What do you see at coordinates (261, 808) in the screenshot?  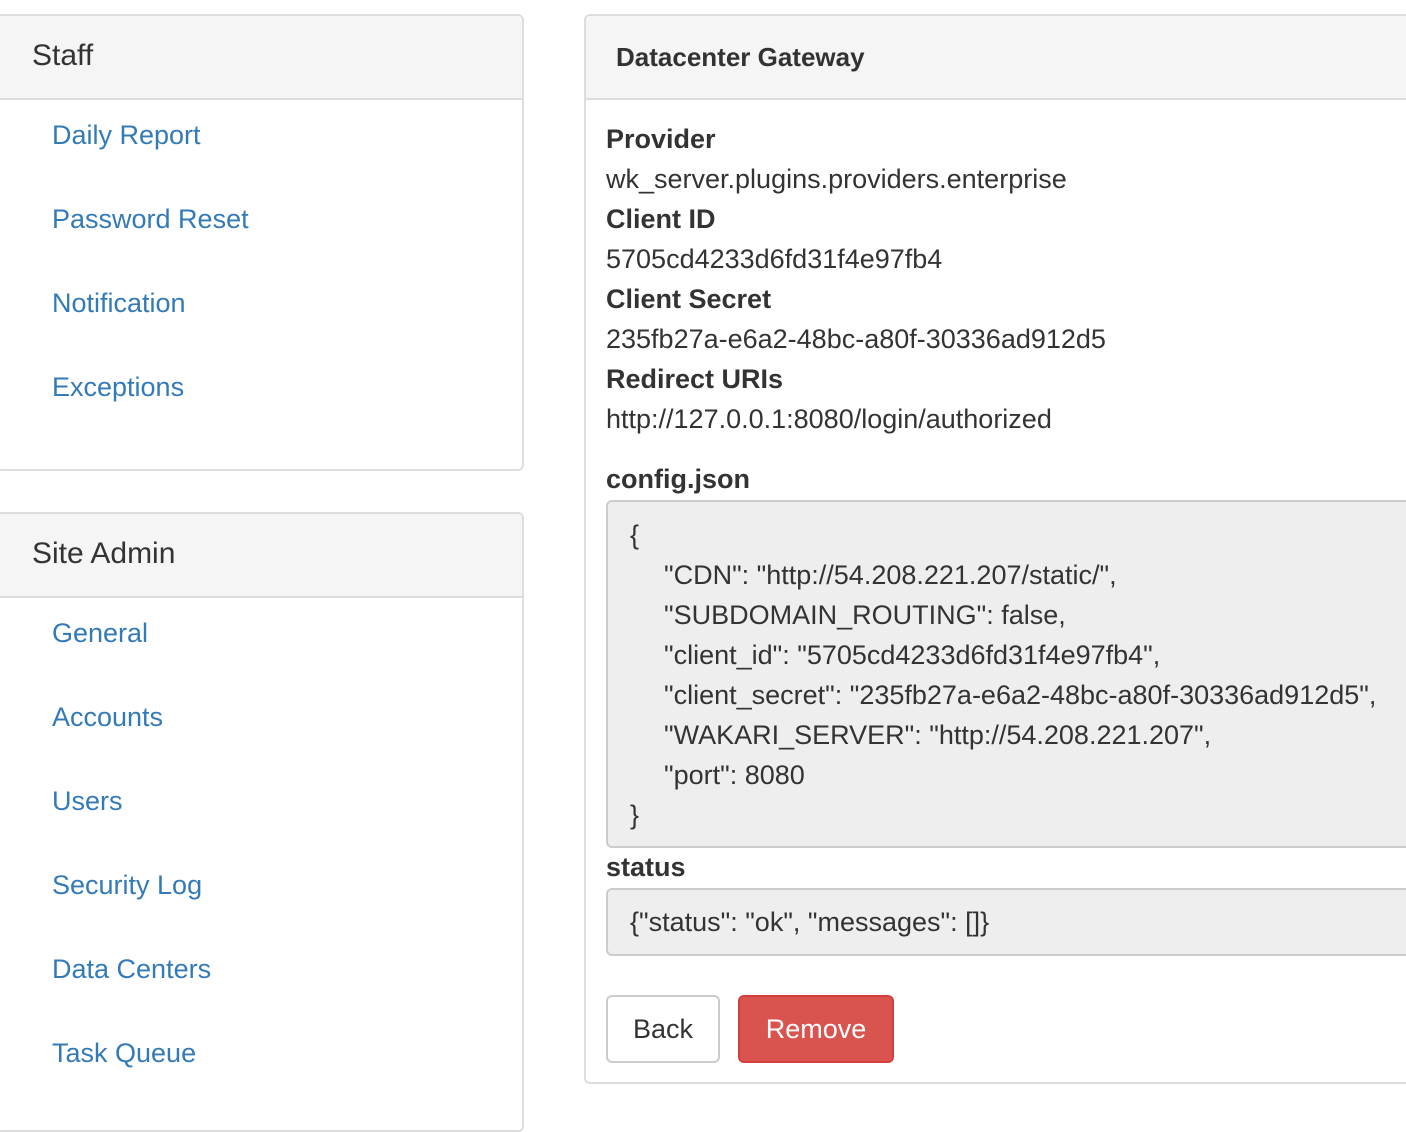 I see `list-item: Users` at bounding box center [261, 808].